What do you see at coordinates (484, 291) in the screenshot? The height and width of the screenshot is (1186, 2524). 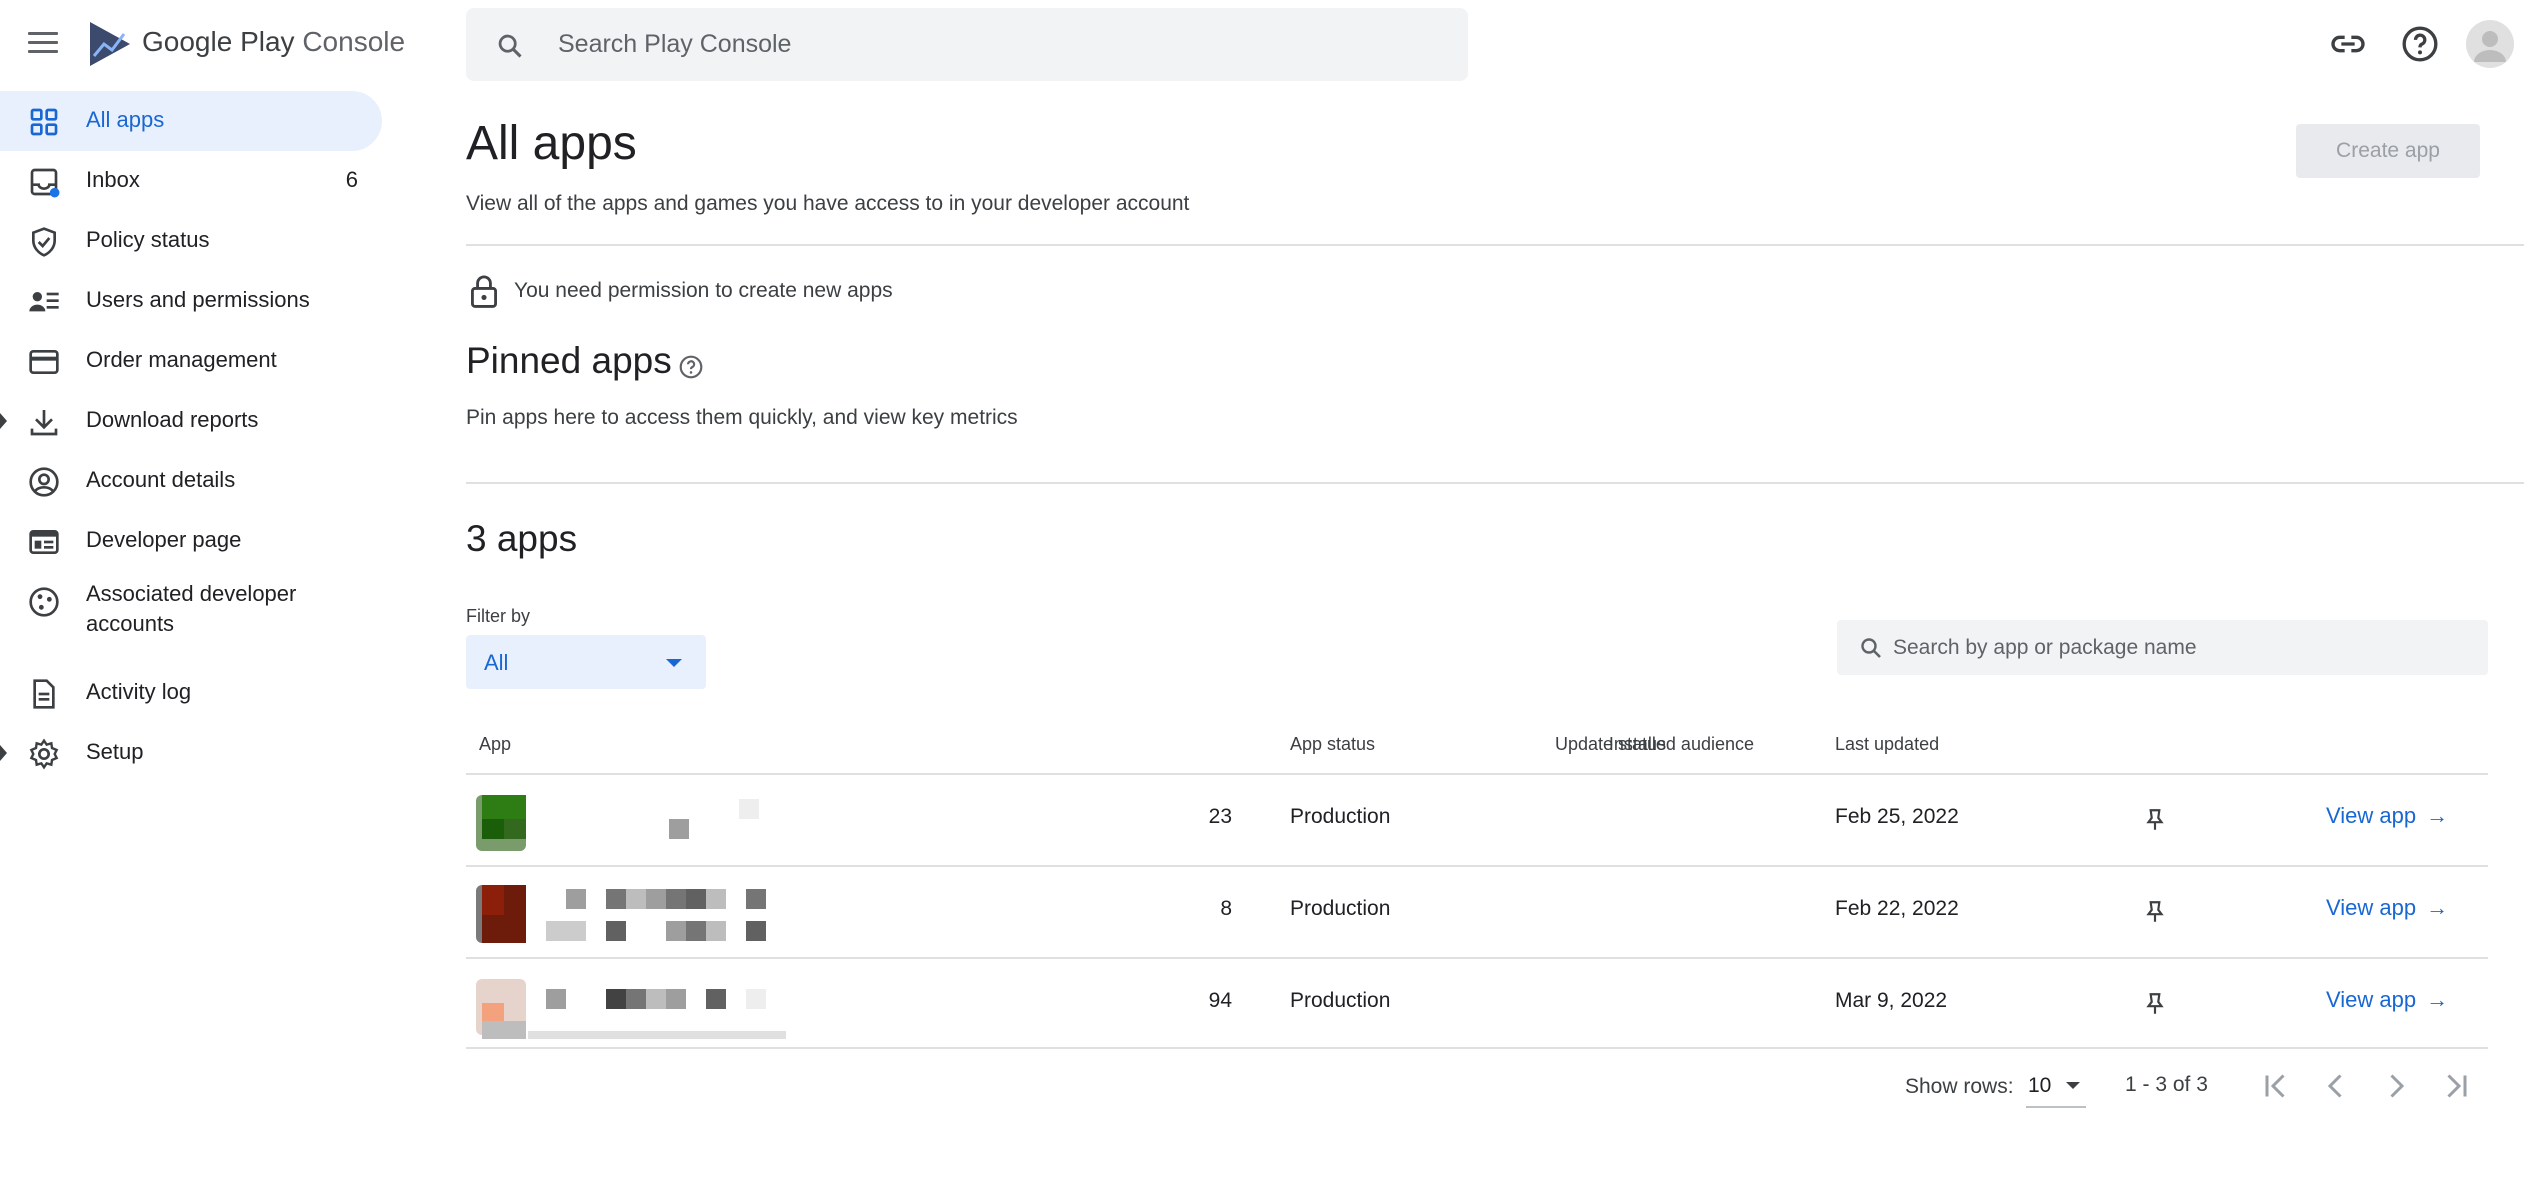 I see `lock-icon` at bounding box center [484, 291].